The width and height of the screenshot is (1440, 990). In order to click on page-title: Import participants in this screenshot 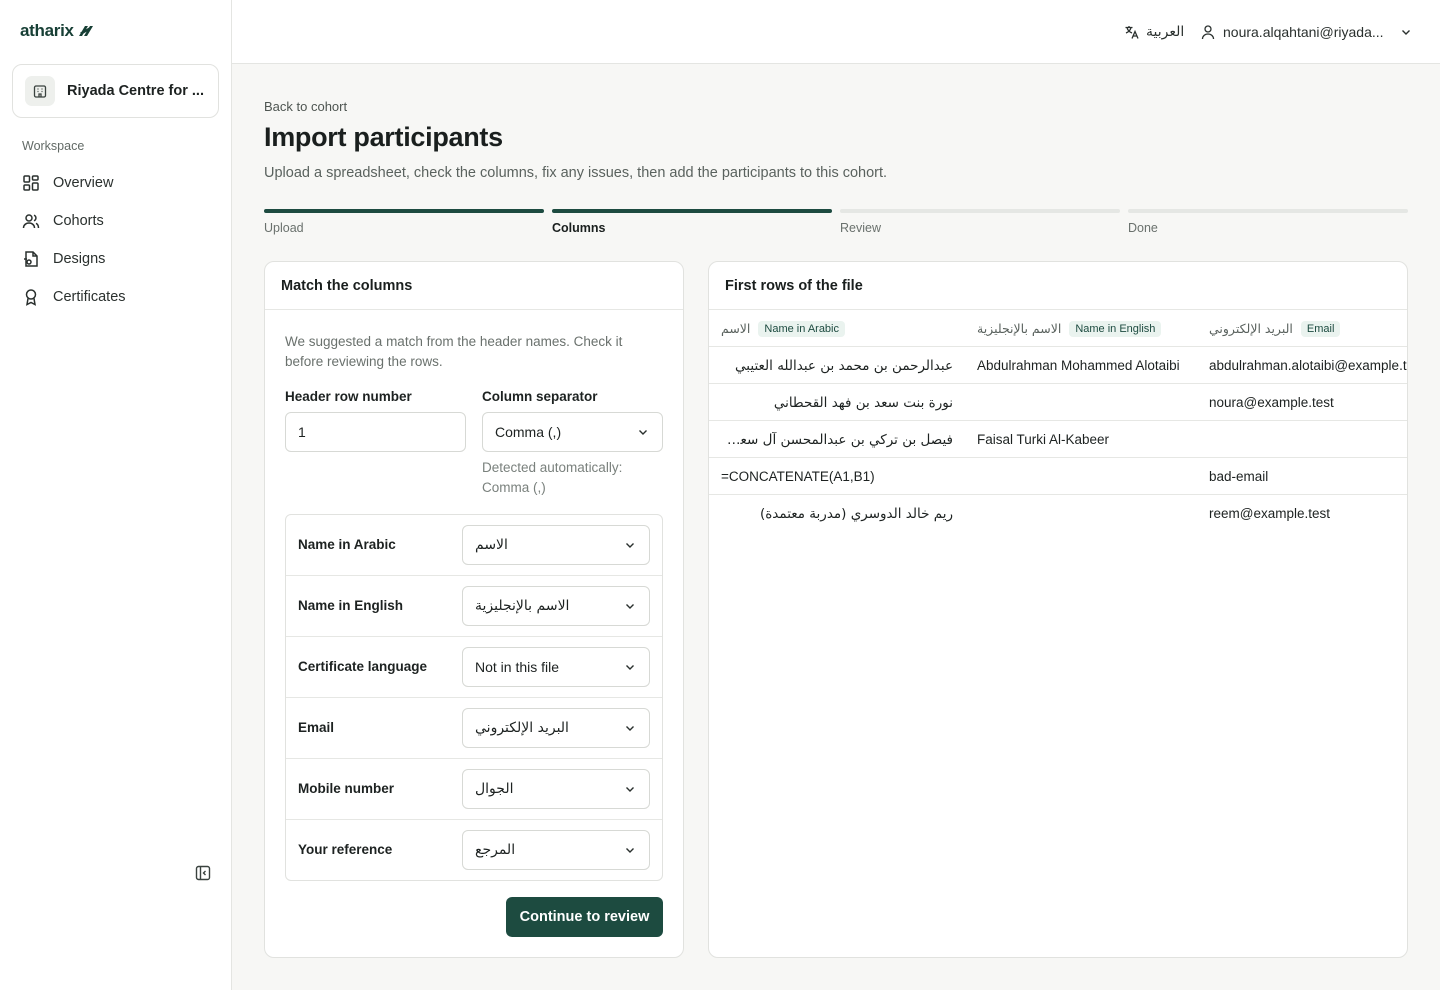, I will do `click(383, 137)`.